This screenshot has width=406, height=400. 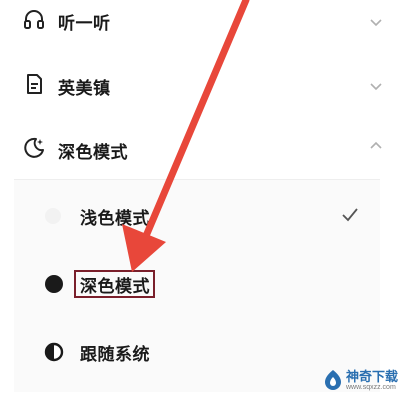 What do you see at coordinates (203, 148) in the screenshot?
I see `menu-item-dark-mode: 深色模式` at bounding box center [203, 148].